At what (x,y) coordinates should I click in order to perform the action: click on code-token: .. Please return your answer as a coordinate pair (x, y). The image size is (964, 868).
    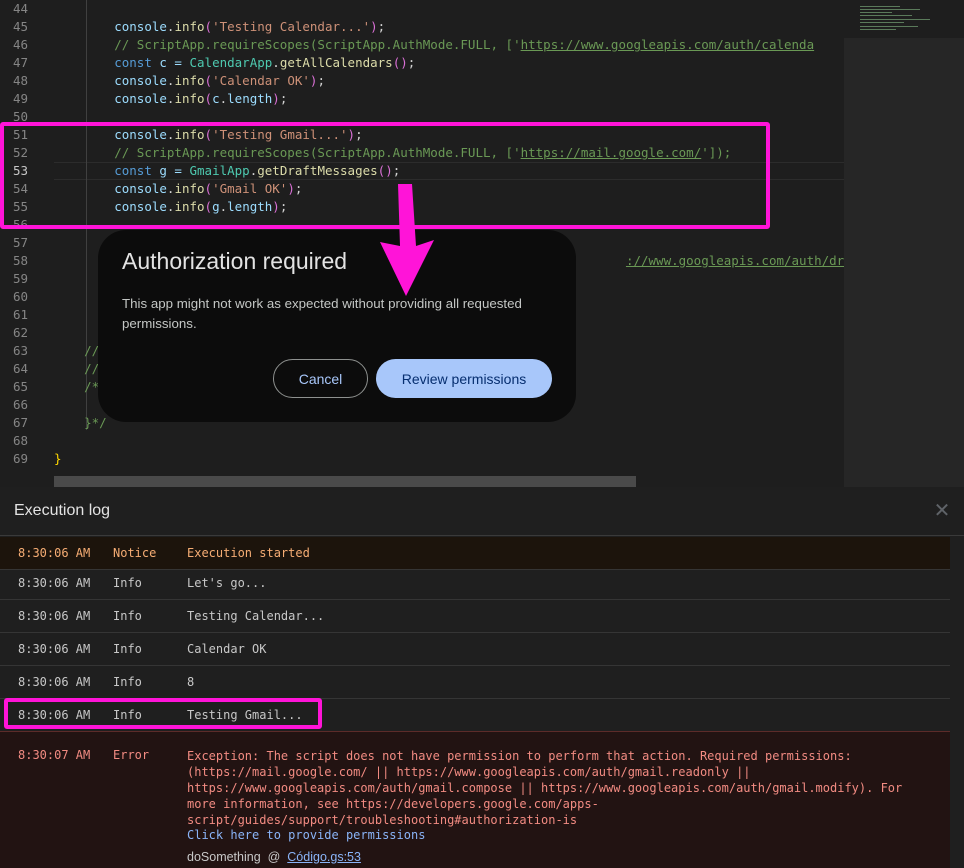
    Looking at the image, I should click on (276, 62).